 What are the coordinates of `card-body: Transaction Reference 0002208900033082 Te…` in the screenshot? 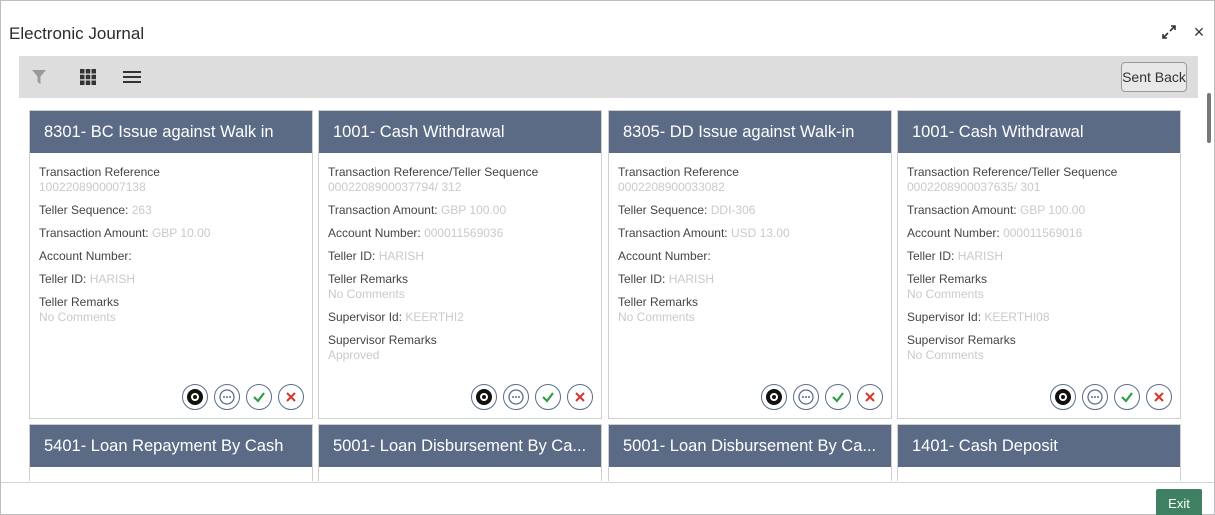 It's located at (750, 239).